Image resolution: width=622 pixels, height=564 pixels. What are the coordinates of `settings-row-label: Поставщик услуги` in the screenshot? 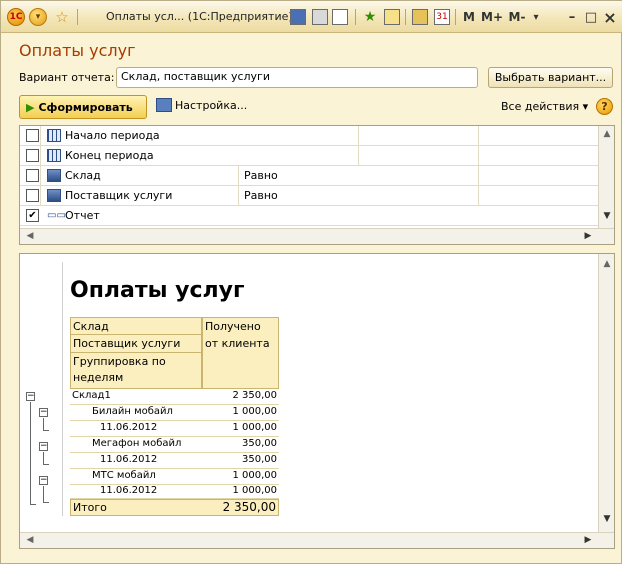 It's located at (119, 195).